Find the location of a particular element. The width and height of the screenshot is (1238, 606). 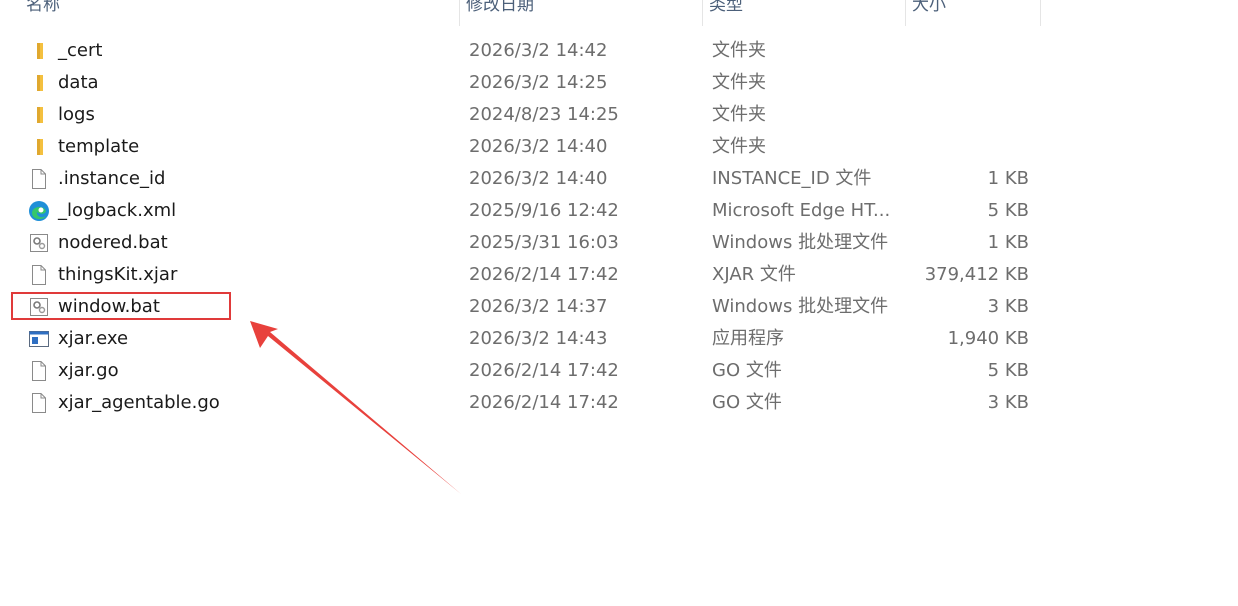

annotation-arrow is located at coordinates (355, 407).